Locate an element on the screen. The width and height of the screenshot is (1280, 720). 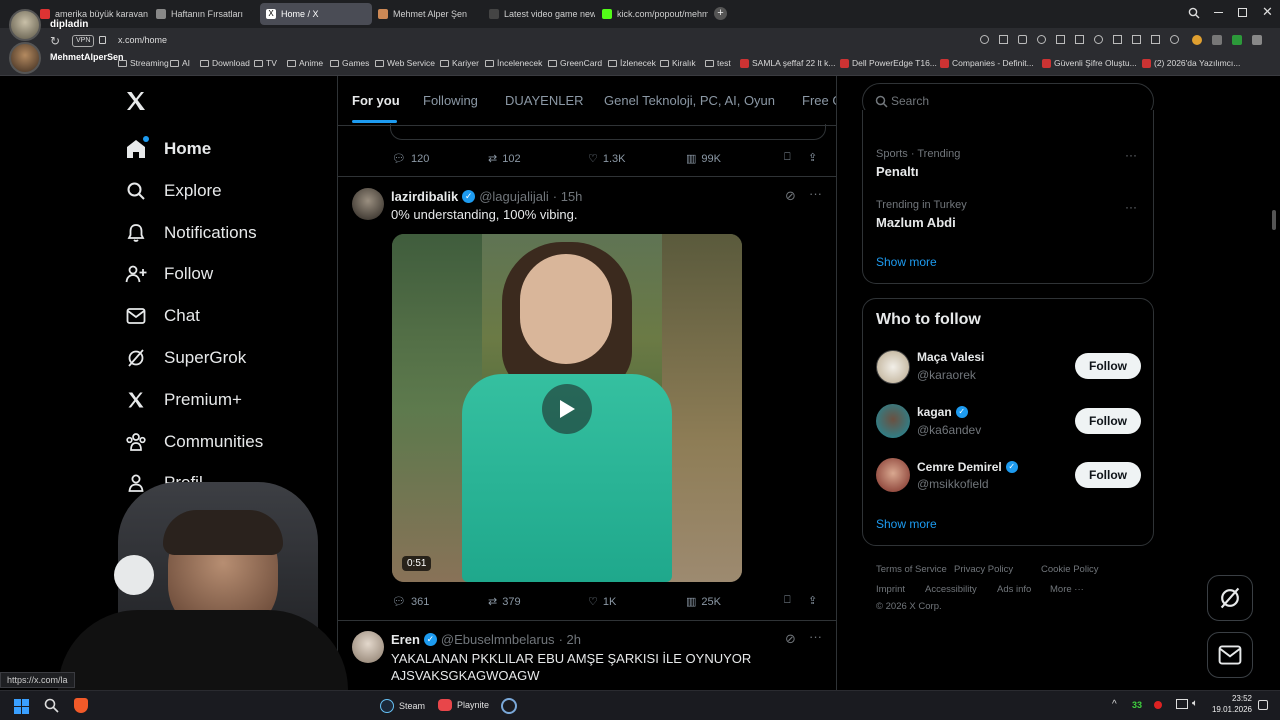
browser-tab-active: X Home / X is located at coordinates (316, 14).